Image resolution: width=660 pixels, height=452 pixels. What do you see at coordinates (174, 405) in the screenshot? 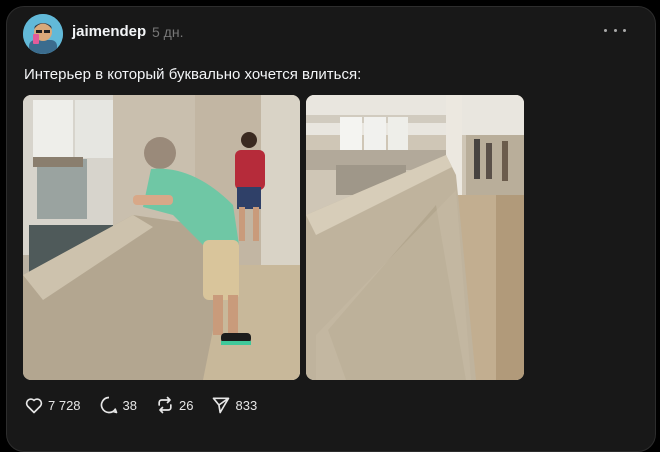
I see `repost-button: 26` at bounding box center [174, 405].